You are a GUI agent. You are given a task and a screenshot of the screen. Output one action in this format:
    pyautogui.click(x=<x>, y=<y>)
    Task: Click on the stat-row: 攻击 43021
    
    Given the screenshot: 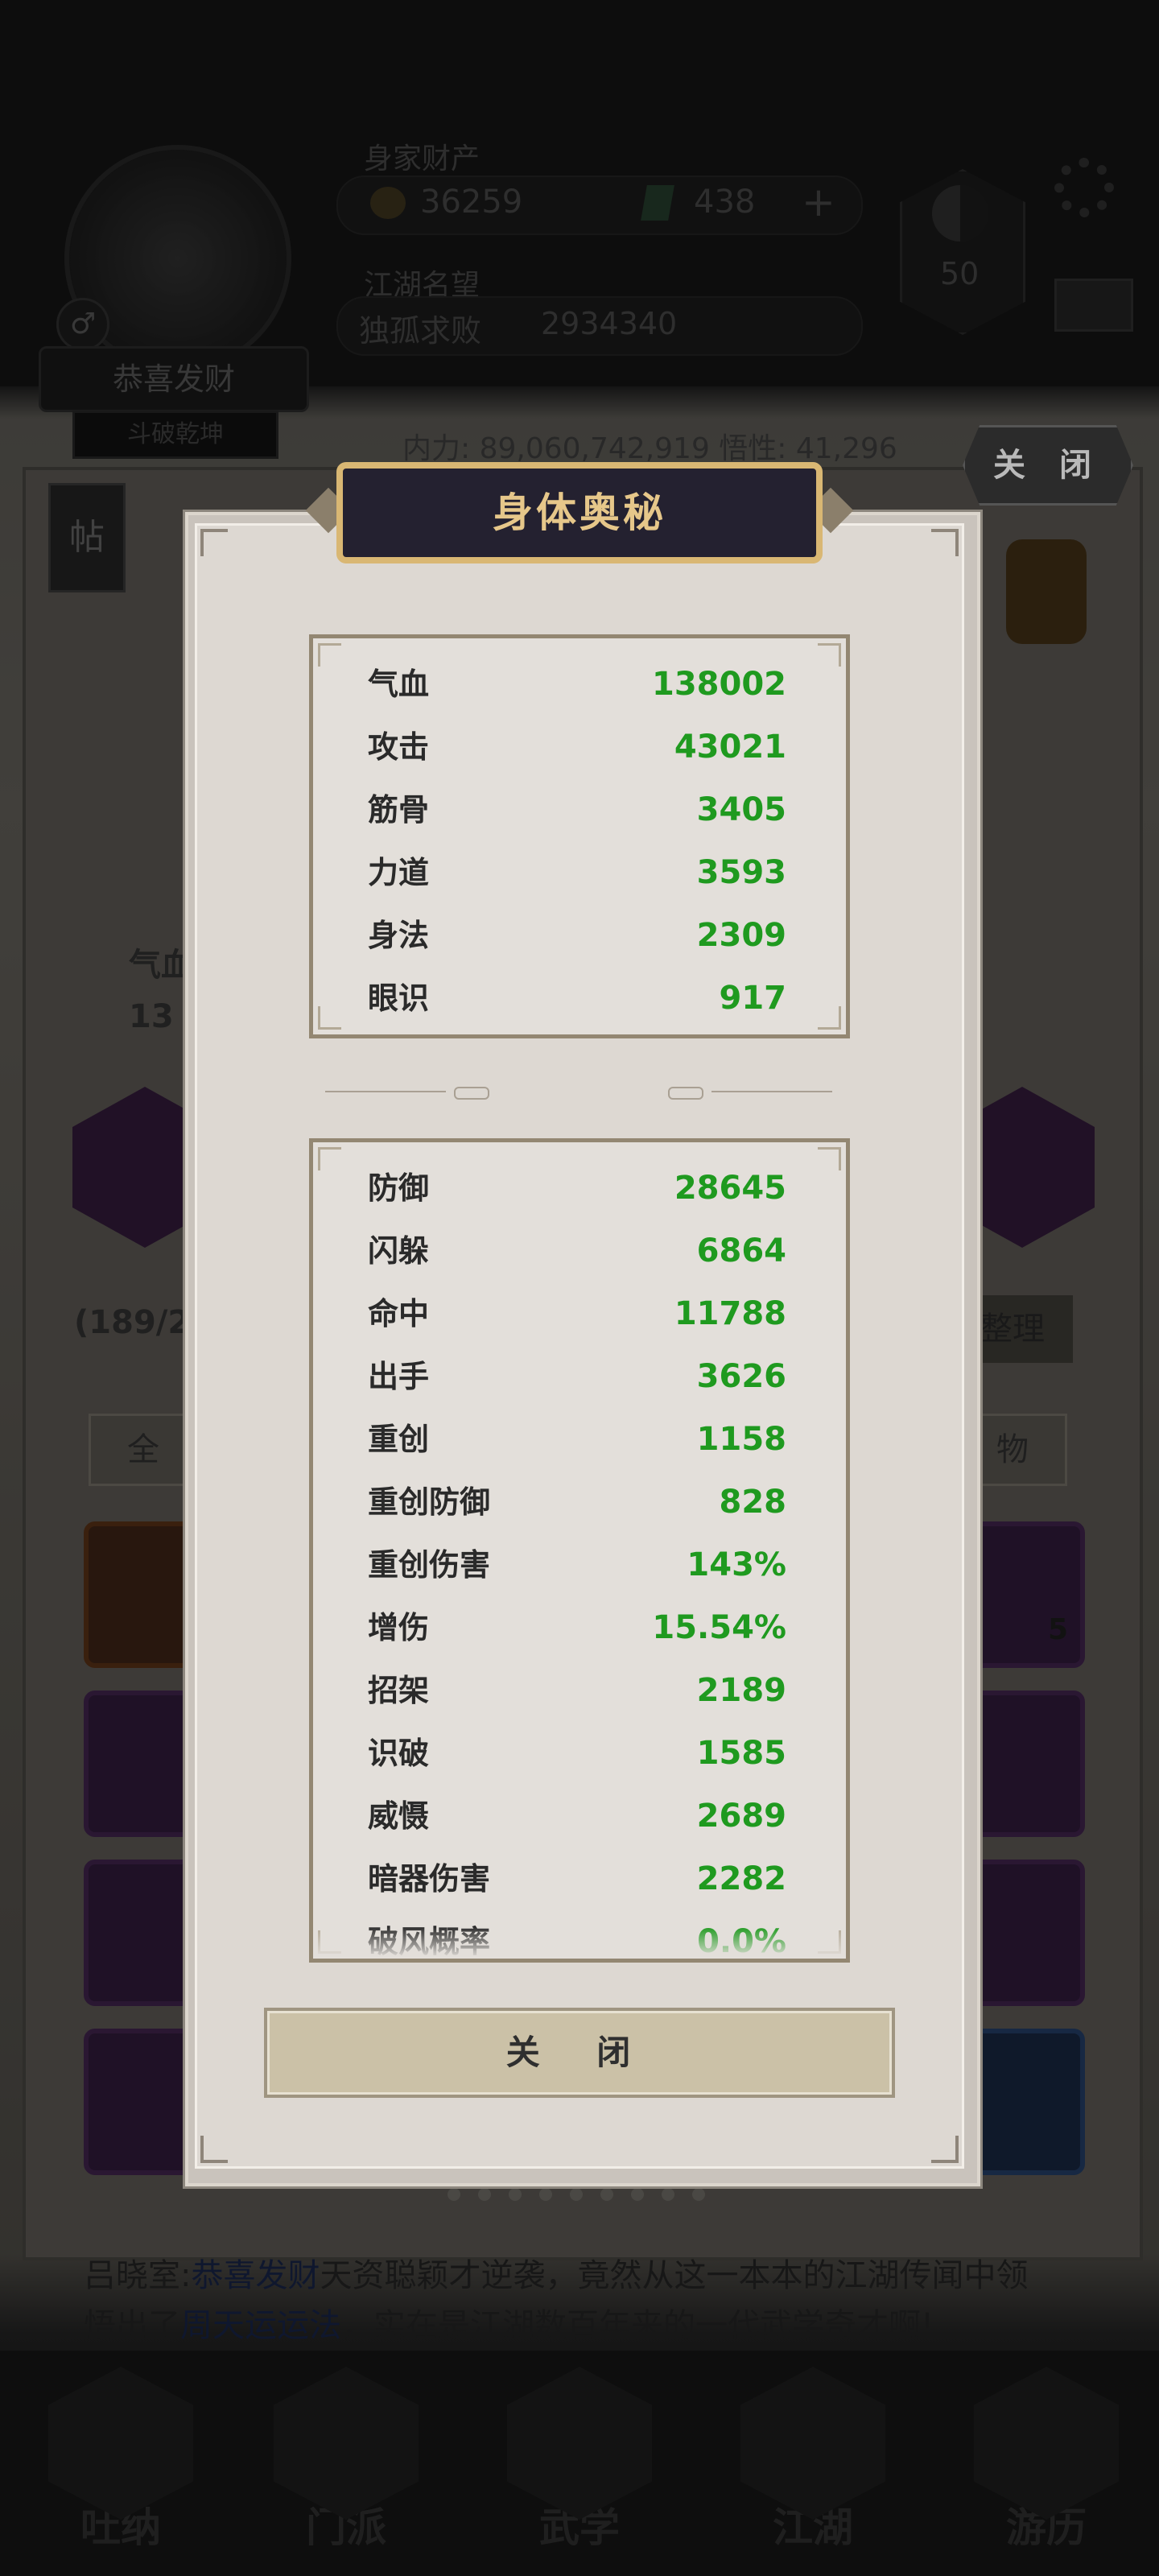 What is the action you would take?
    pyautogui.click(x=577, y=747)
    